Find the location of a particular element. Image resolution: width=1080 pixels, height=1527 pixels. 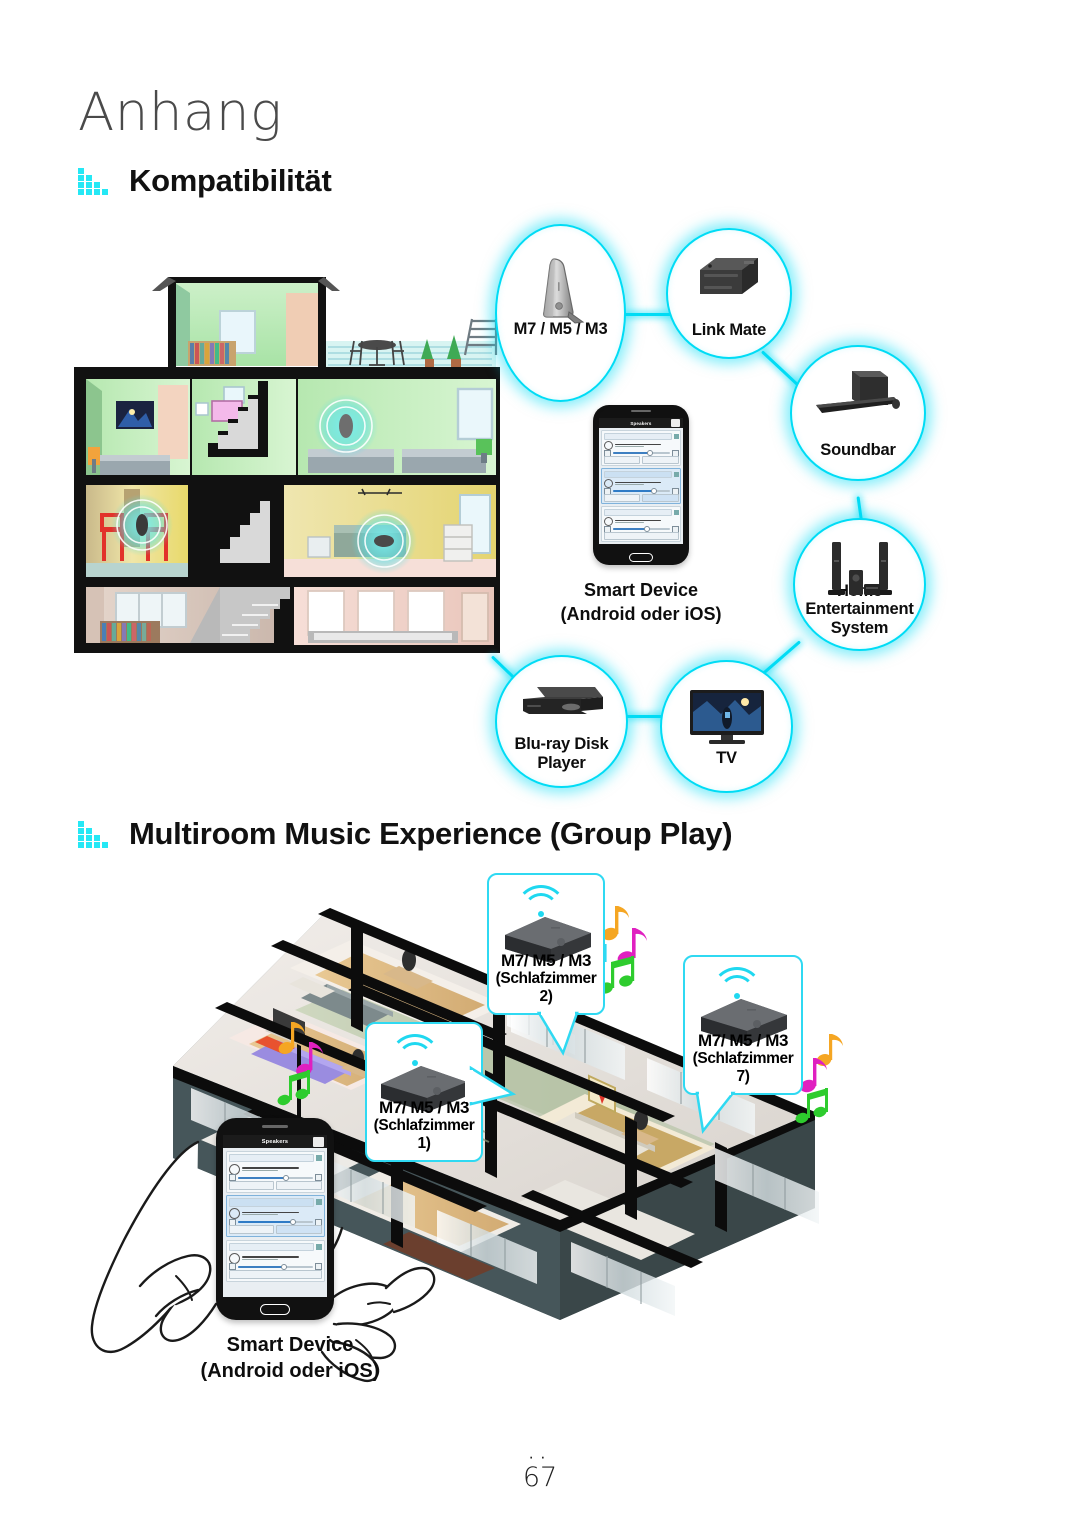

node-home-entertainment-system: Home Entertainment System is located at coordinates (859, 584).